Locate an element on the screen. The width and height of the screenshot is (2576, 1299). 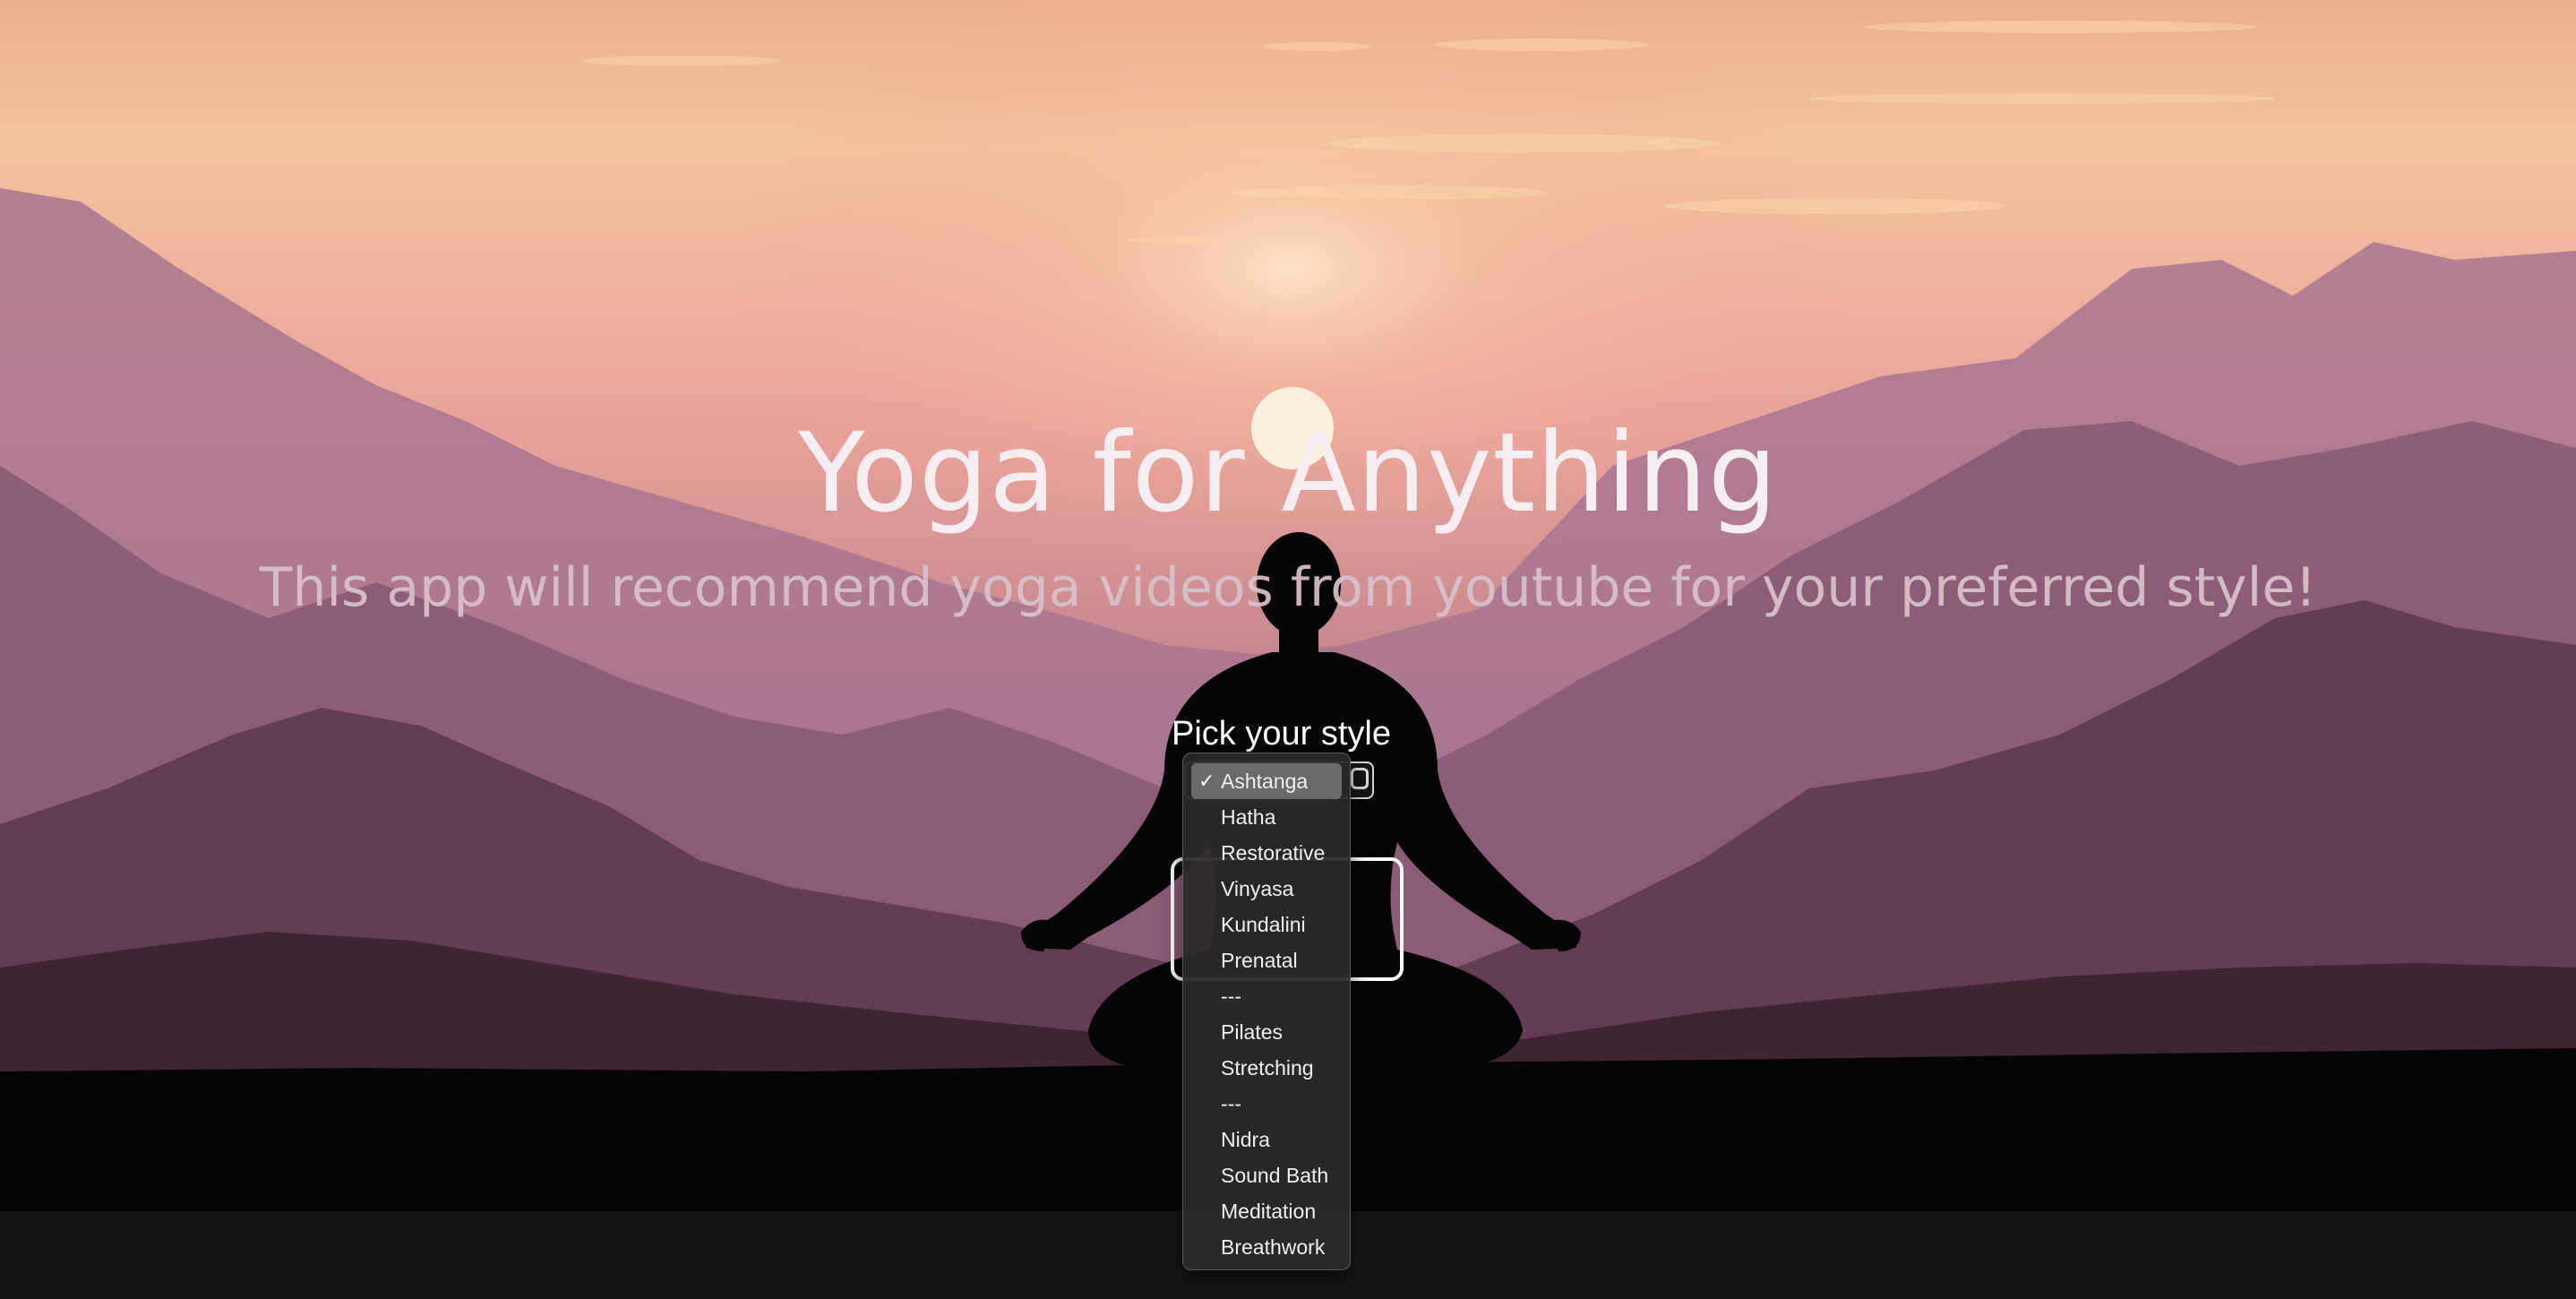
dropdown-option-label: Meditation is located at coordinates (1269, 1211).